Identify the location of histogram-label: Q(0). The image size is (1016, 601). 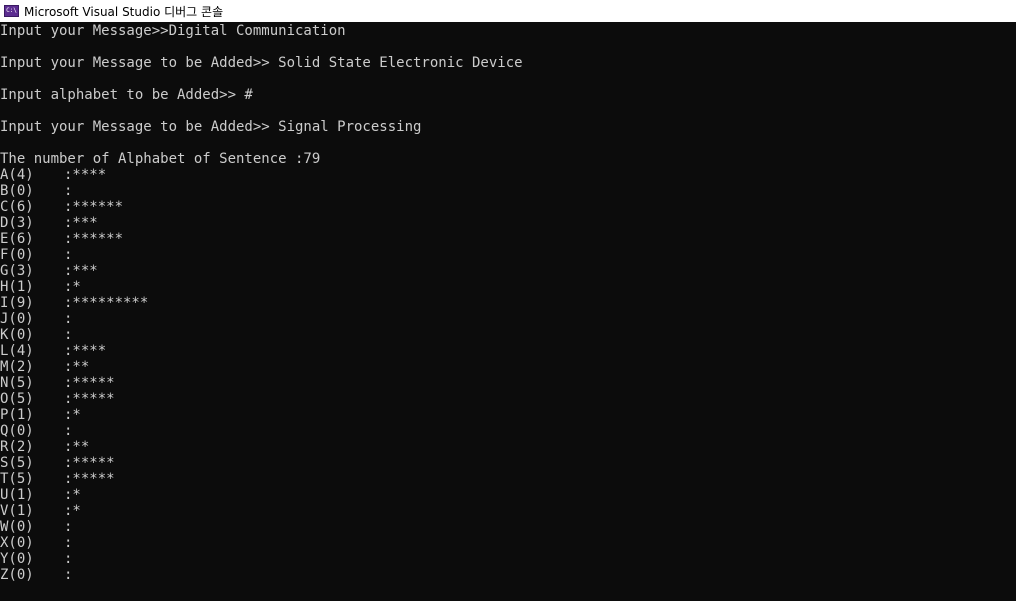
(17, 431).